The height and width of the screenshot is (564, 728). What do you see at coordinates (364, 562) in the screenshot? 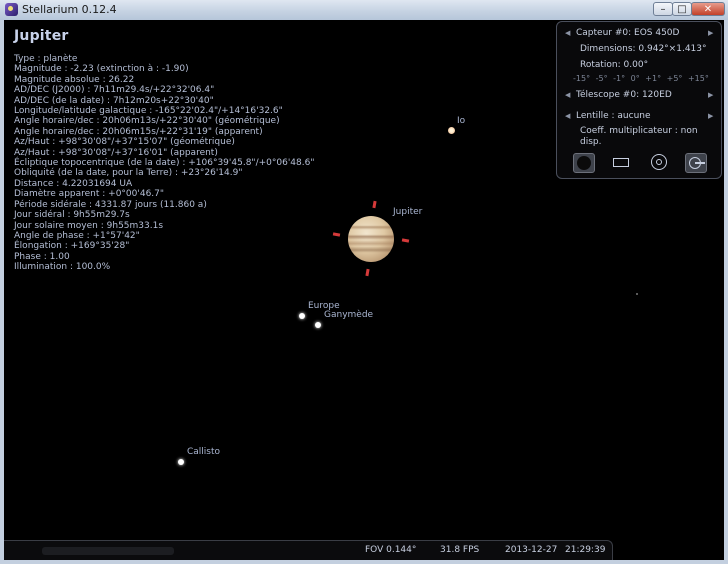
I see `window-frame-bottom` at bounding box center [364, 562].